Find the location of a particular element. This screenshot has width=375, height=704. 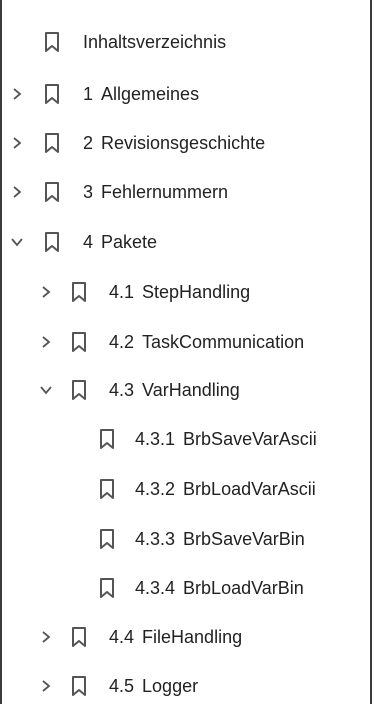

bookmark-item-inhaltsverzeichnis: Inhaltsverzeichnis is located at coordinates (186, 42).